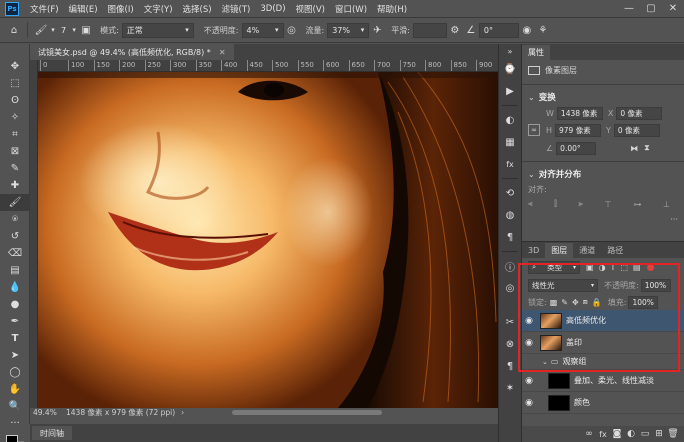 The width and height of the screenshot is (684, 442). What do you see at coordinates (15, 117) in the screenshot?
I see `magic-wand-tool-icon: ✧` at bounding box center [15, 117].